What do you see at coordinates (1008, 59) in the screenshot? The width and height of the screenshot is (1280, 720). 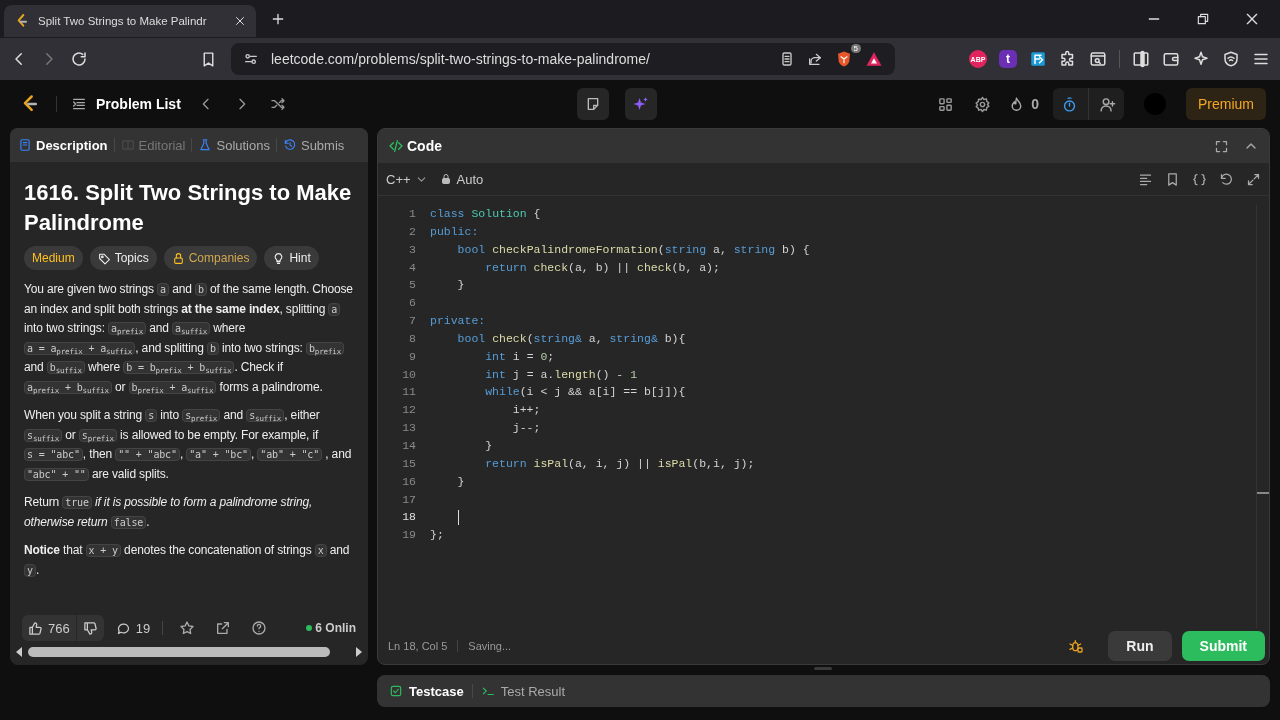 I see `extension-button: t` at bounding box center [1008, 59].